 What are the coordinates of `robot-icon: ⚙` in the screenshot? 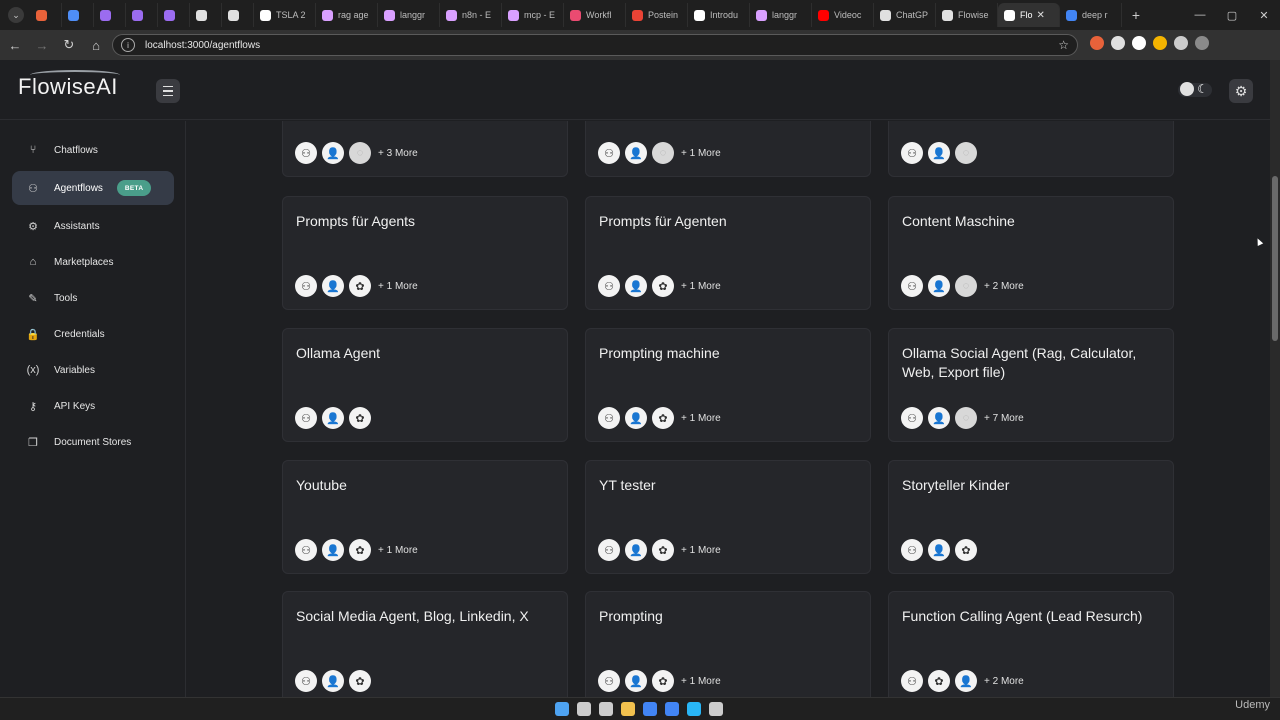 It's located at (33, 226).